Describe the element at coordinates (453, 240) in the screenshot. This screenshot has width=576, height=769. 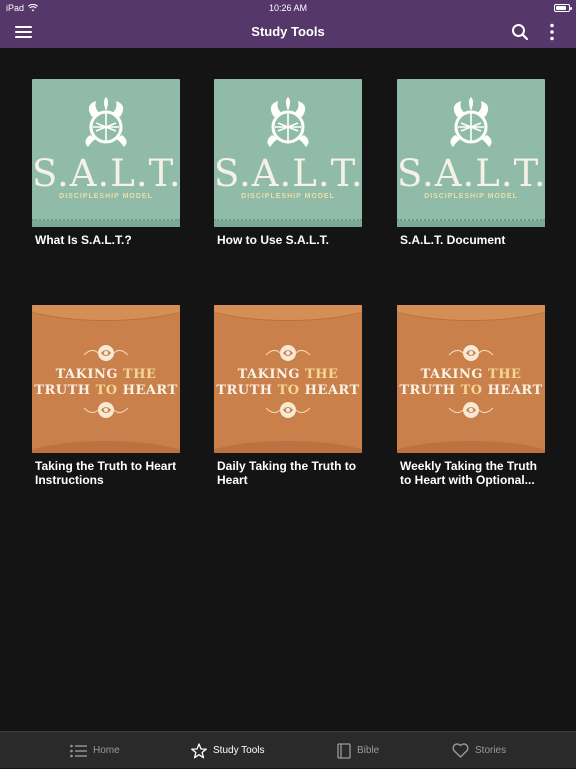
I see `card-label: S.A.L.T. Document` at that location.